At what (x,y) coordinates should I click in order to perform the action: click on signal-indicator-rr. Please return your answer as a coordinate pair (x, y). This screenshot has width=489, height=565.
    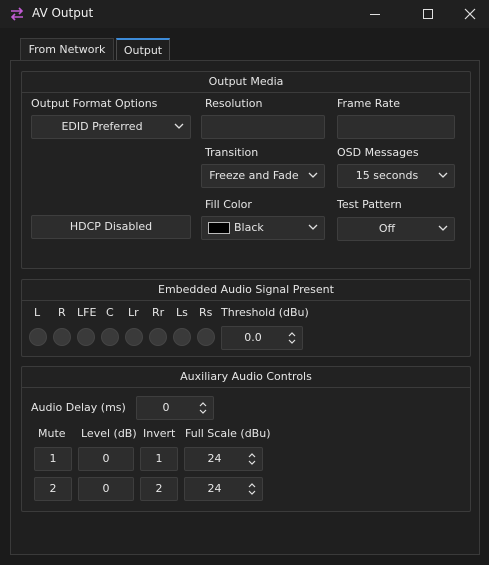
    Looking at the image, I should click on (158, 337).